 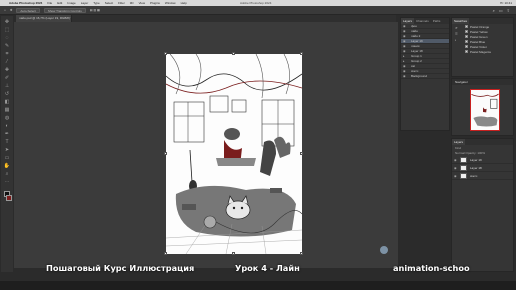 I want to click on document-tab-bar: лайн.psd @ 16,7% (Layer 19, RGB/8) *, so click(x=206, y=18).